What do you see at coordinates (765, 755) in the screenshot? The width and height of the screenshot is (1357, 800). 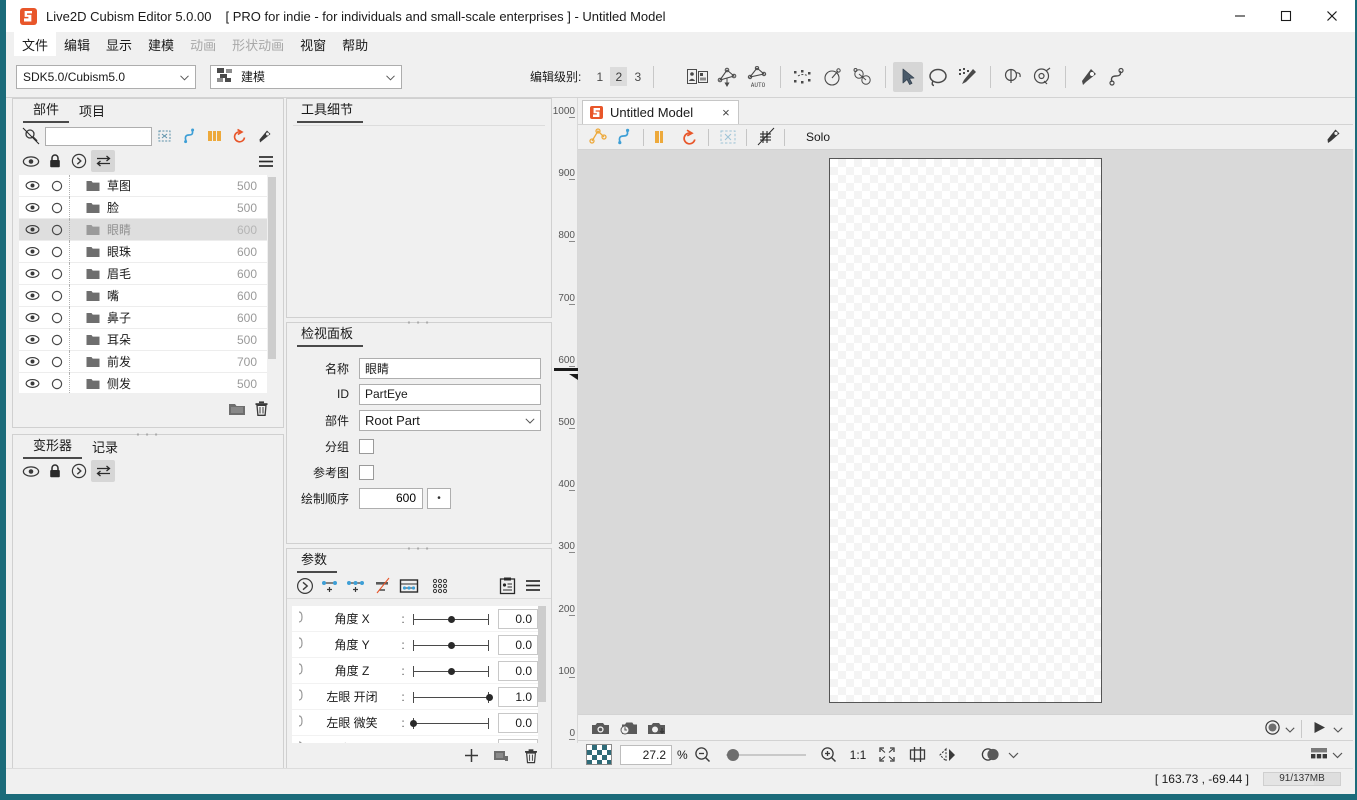 I see `zoom-slider` at bounding box center [765, 755].